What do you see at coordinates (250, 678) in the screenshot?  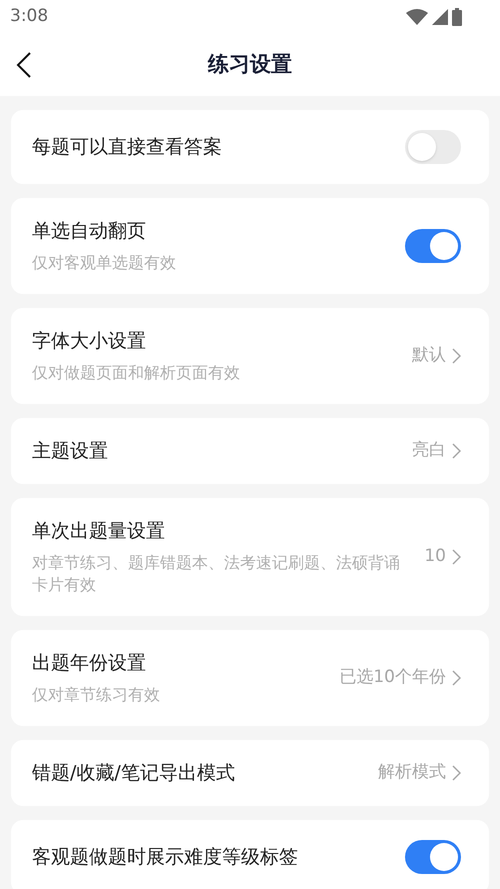 I see `settings-card: 出题年份设置 仅对章节练习有效 已选10个年份` at bounding box center [250, 678].